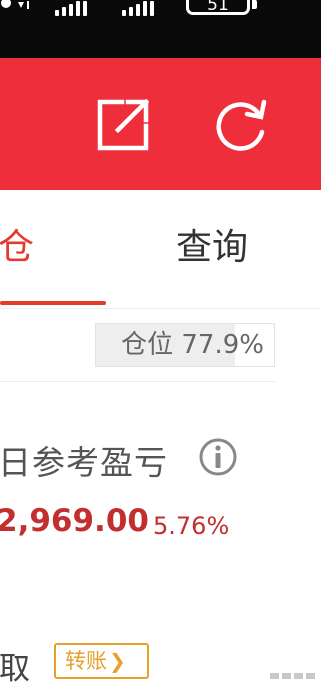 This screenshot has height=688, width=321. Describe the element at coordinates (53, 303) in the screenshot. I see `active-tab-indicator` at that location.